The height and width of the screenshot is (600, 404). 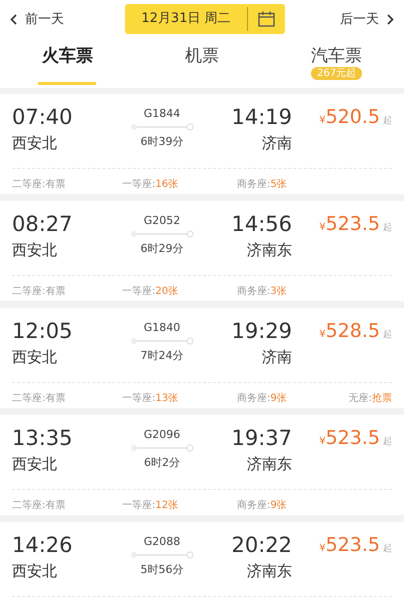 I want to click on train-number: G2088, so click(x=162, y=542).